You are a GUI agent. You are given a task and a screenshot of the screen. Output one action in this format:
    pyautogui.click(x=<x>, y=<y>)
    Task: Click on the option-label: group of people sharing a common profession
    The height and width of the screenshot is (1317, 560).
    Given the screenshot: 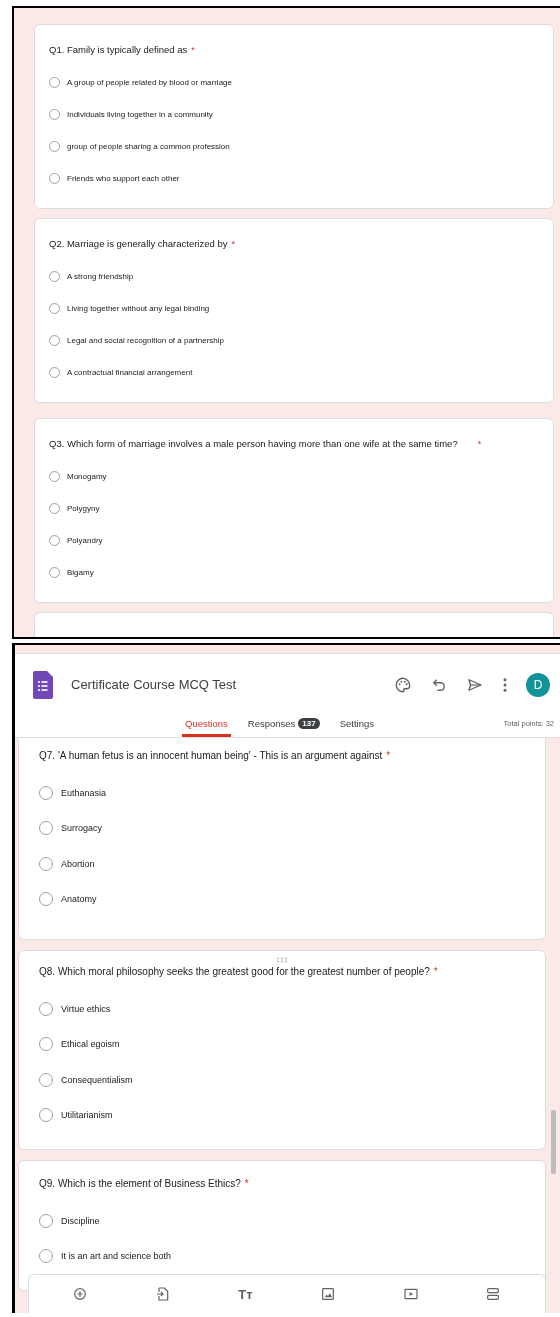 What is the action you would take?
    pyautogui.click(x=148, y=146)
    